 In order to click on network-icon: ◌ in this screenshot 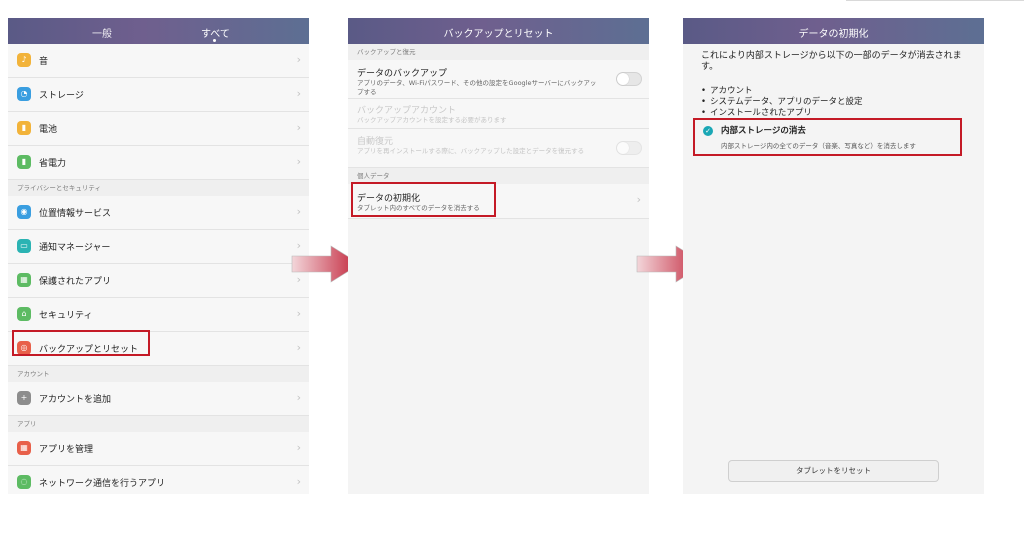, I will do `click(24, 482)`.